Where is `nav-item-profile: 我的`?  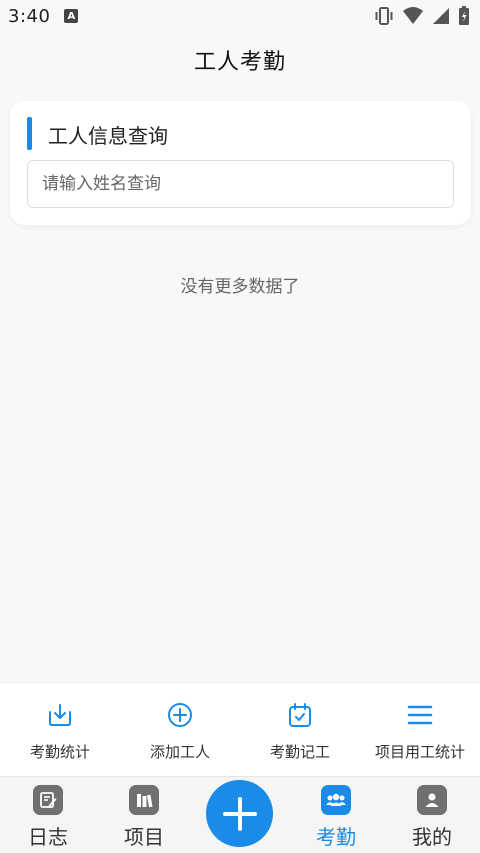
nav-item-profile: 我的 is located at coordinates (432, 817).